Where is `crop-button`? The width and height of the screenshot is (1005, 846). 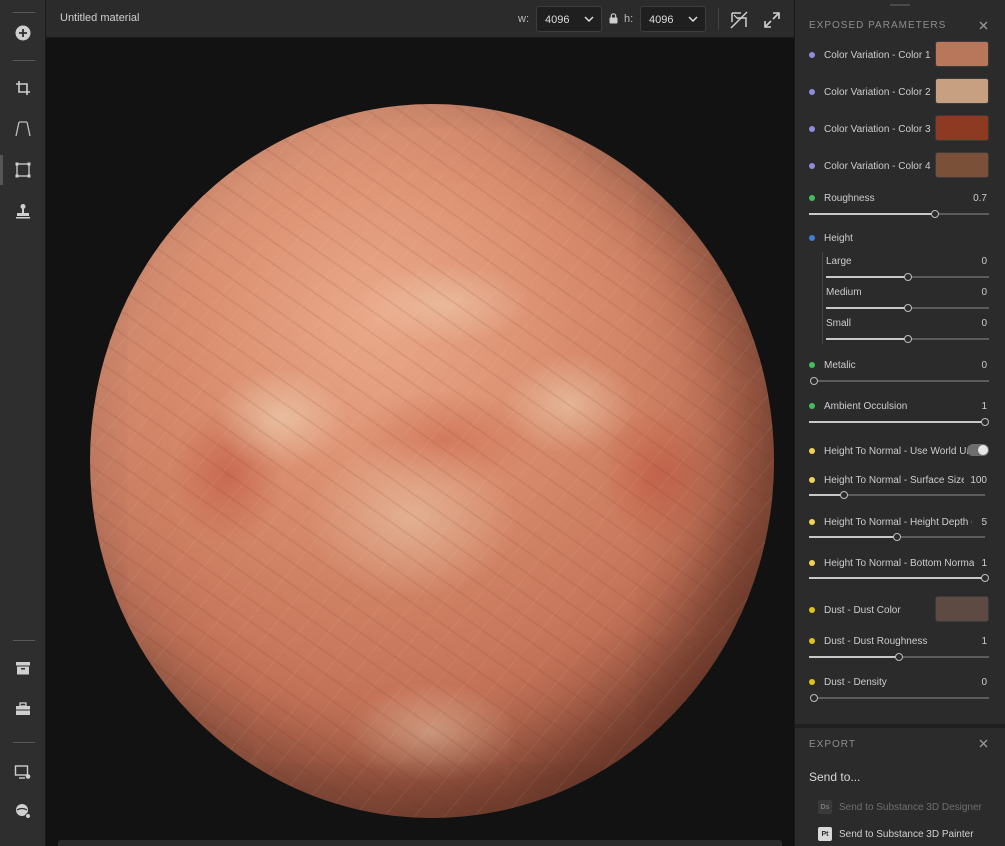 crop-button is located at coordinates (23, 88).